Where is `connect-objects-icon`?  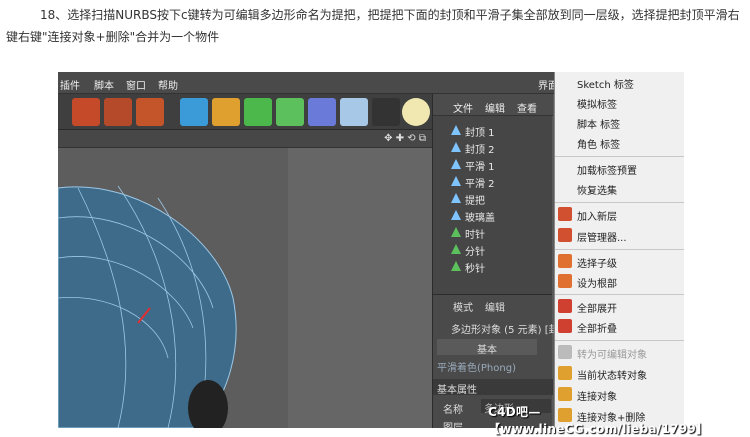
connect-objects-icon is located at coordinates (565, 394).